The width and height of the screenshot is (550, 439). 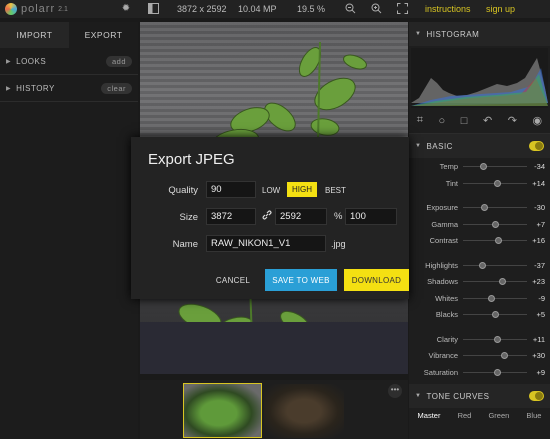 I want to click on filename-input, so click(x=266, y=243).